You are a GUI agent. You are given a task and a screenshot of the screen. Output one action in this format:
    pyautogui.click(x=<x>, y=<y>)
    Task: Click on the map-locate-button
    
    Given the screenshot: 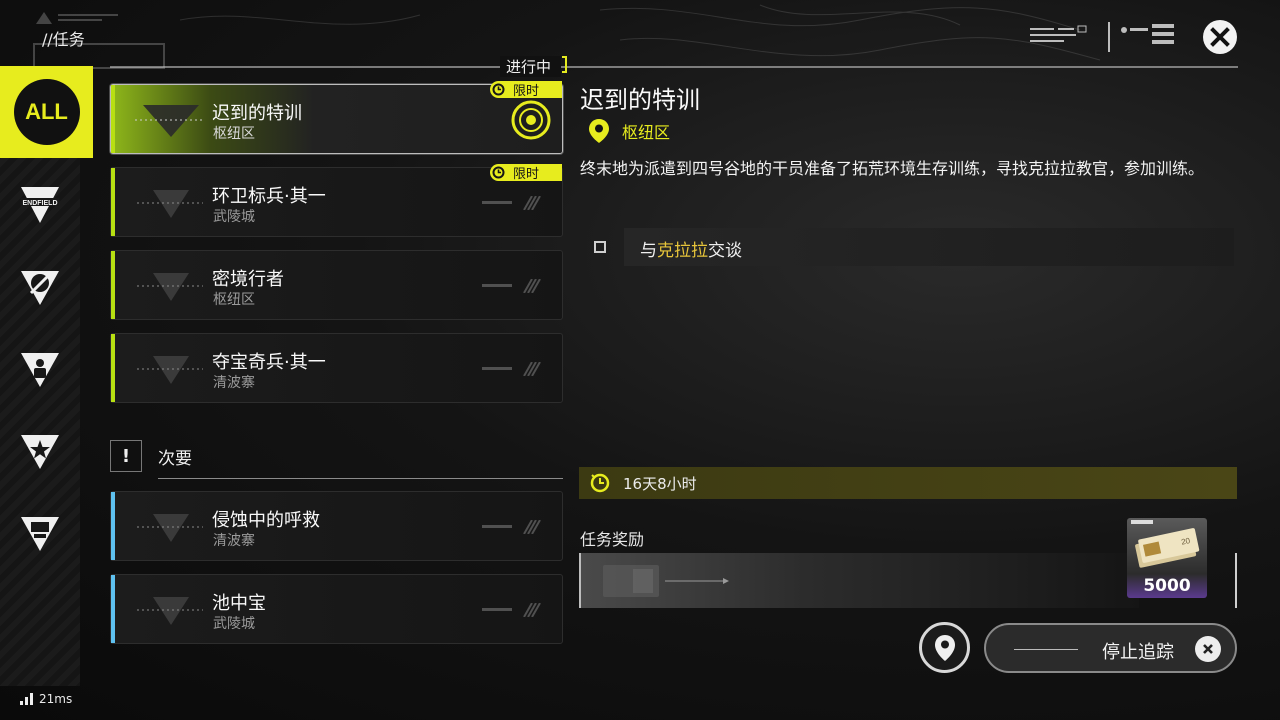 What is the action you would take?
    pyautogui.click(x=944, y=647)
    